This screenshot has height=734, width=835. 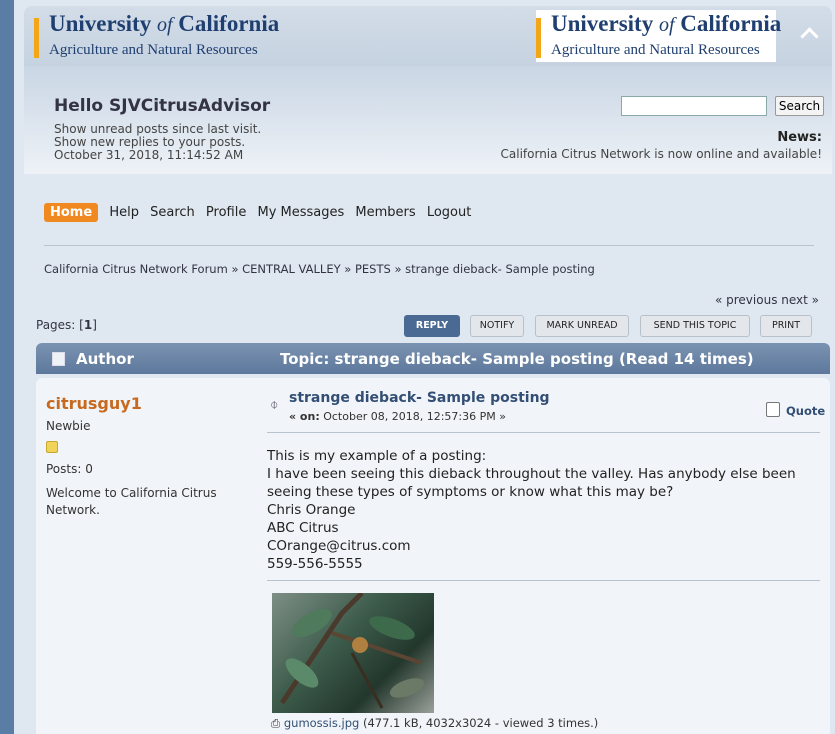 I want to click on attachment-link: gumossis.jpg, so click(x=321, y=723).